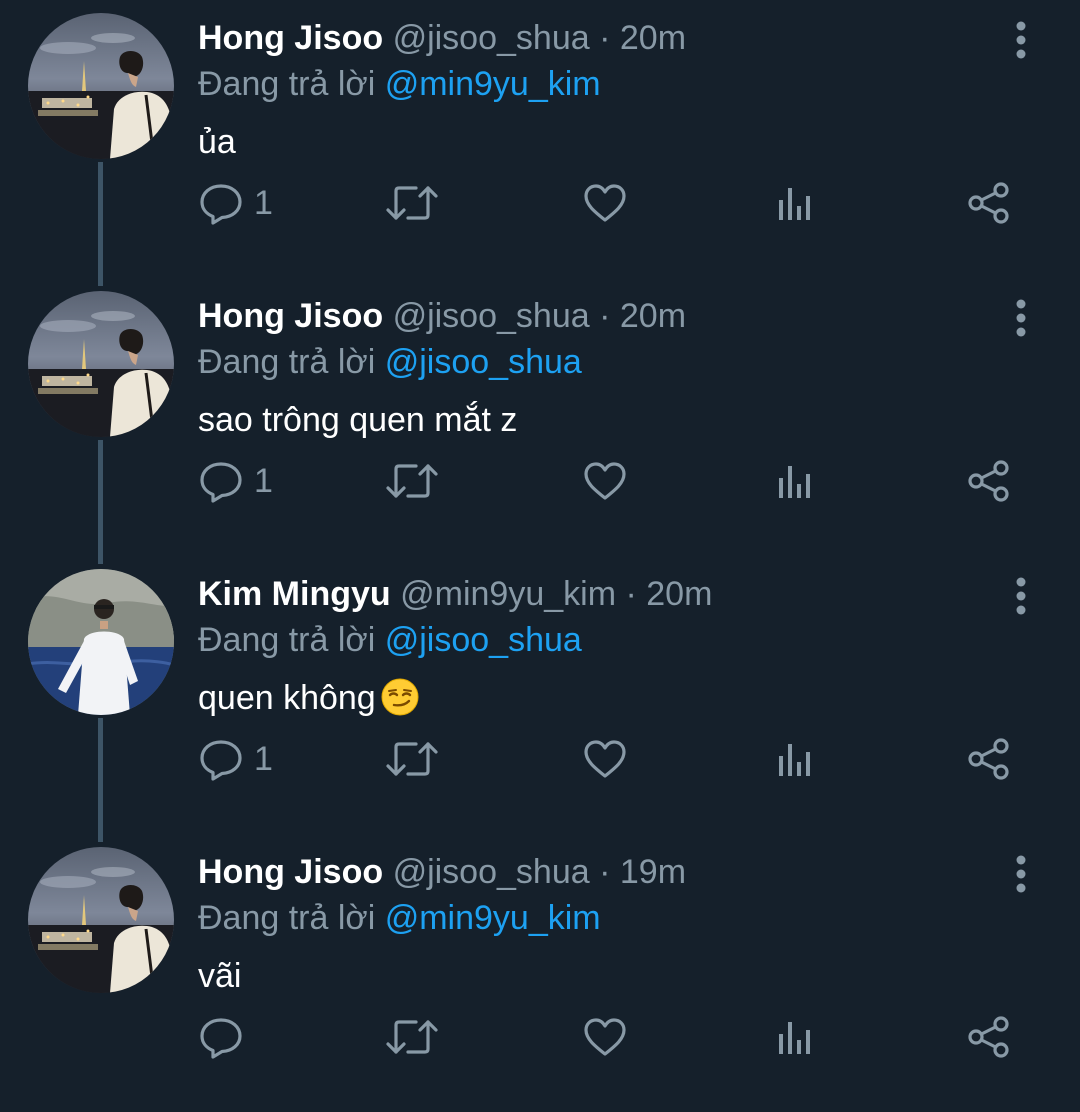 This screenshot has height=1112, width=1080. I want to click on tweet-text: vãi, so click(219, 976).